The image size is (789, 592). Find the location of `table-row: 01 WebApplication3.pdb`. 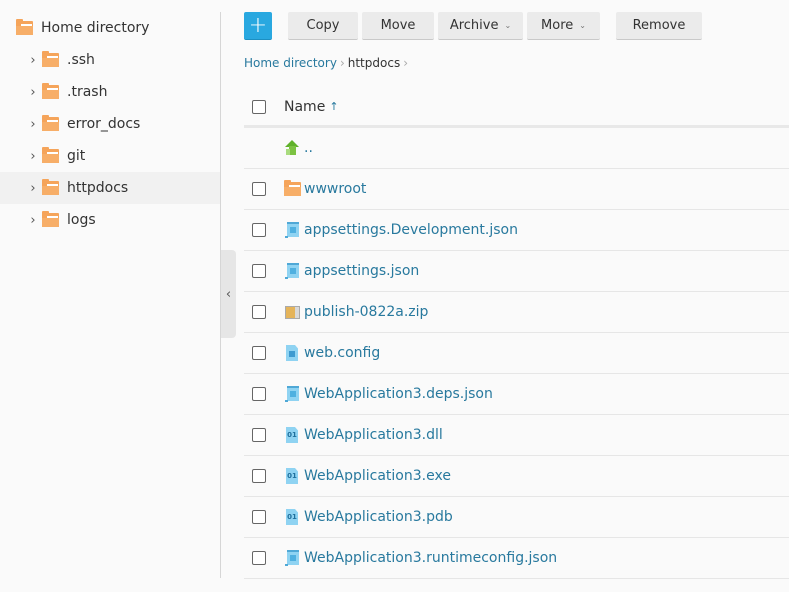

table-row: 01 WebApplication3.pdb is located at coordinates (516, 517).